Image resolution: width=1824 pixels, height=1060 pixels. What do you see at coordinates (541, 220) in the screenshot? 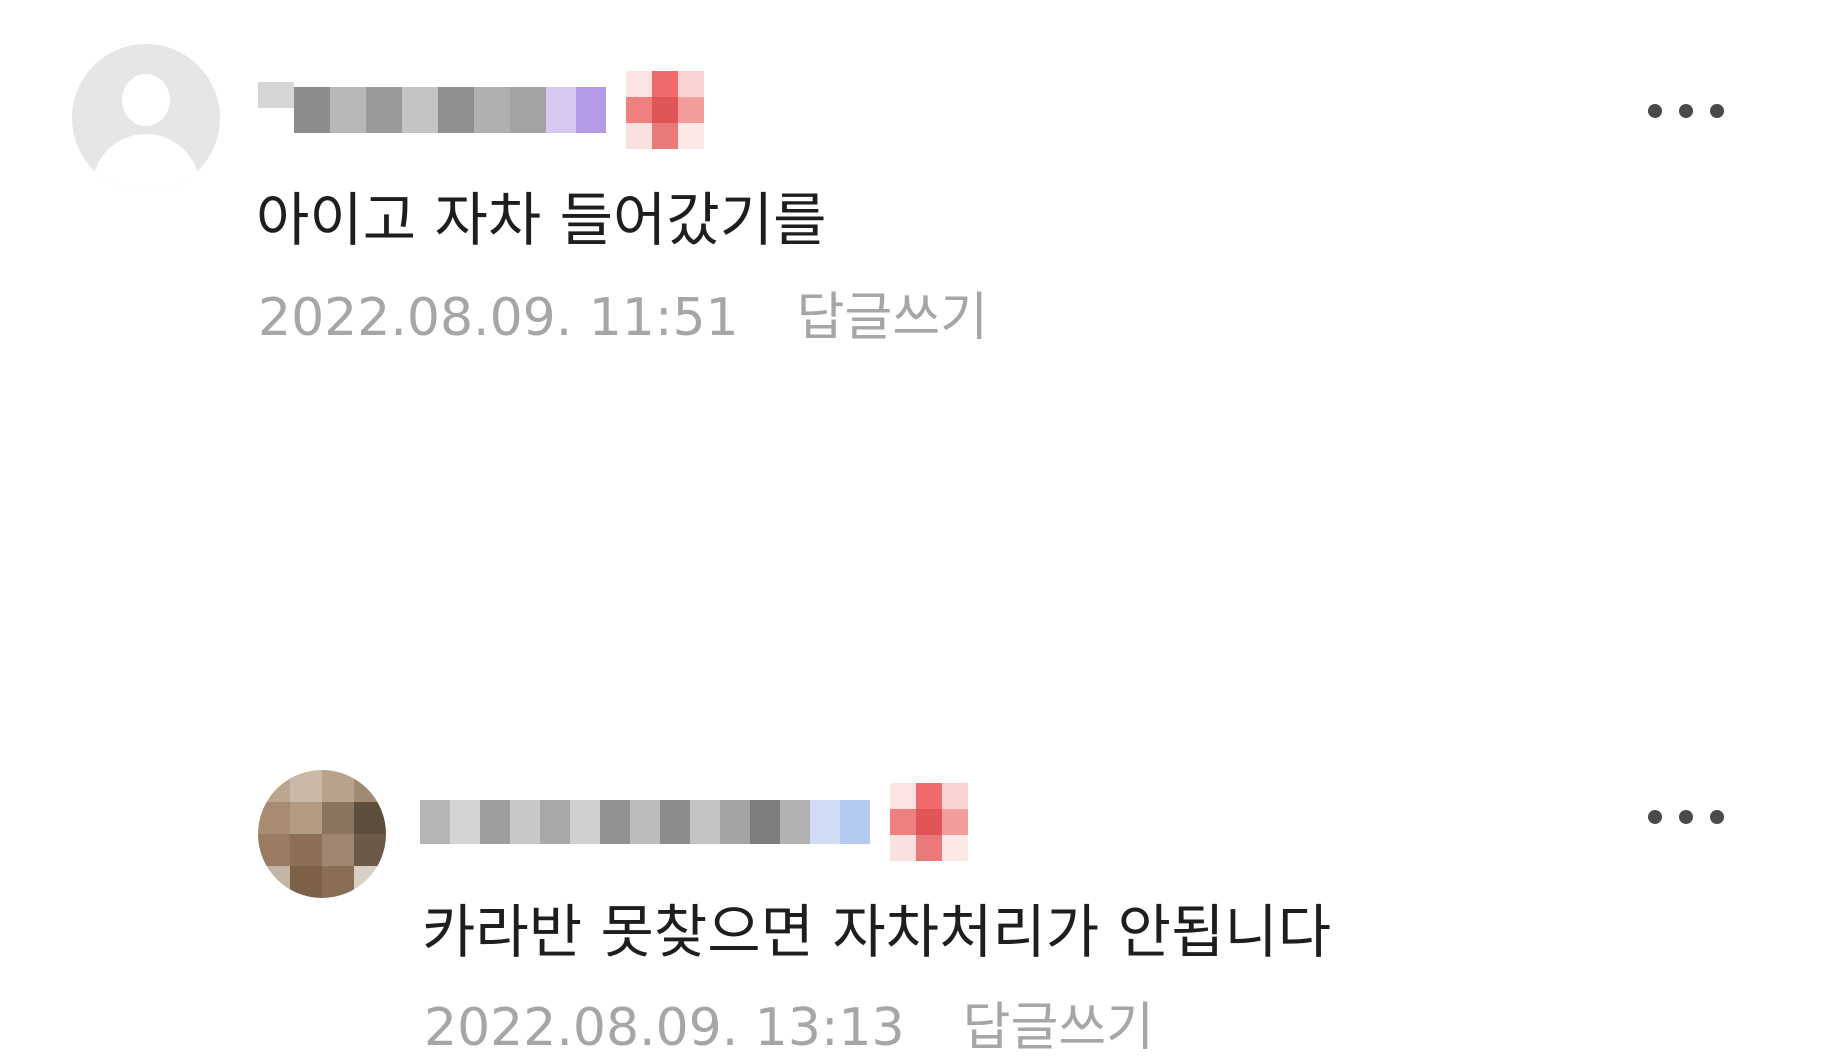
I see `comment-text: 아이고 자차 들어갔기를` at bounding box center [541, 220].